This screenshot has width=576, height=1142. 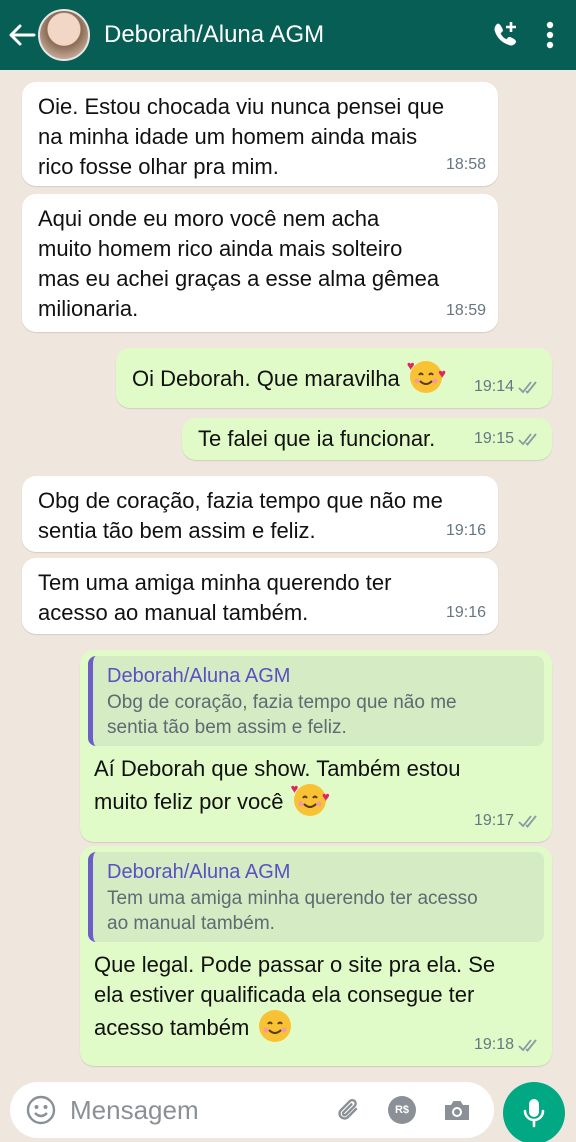 I want to click on chat-header: Deborah/Aluna AGM, so click(x=288, y=35).